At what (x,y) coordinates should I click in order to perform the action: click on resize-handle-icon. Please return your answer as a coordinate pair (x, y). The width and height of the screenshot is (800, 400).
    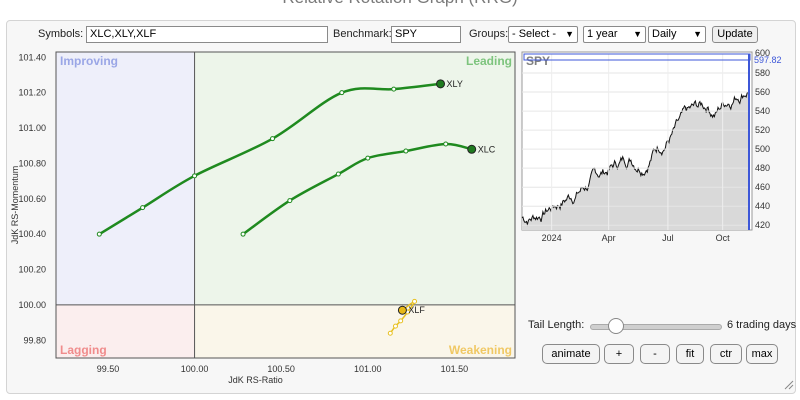
    Looking at the image, I should click on (789, 385).